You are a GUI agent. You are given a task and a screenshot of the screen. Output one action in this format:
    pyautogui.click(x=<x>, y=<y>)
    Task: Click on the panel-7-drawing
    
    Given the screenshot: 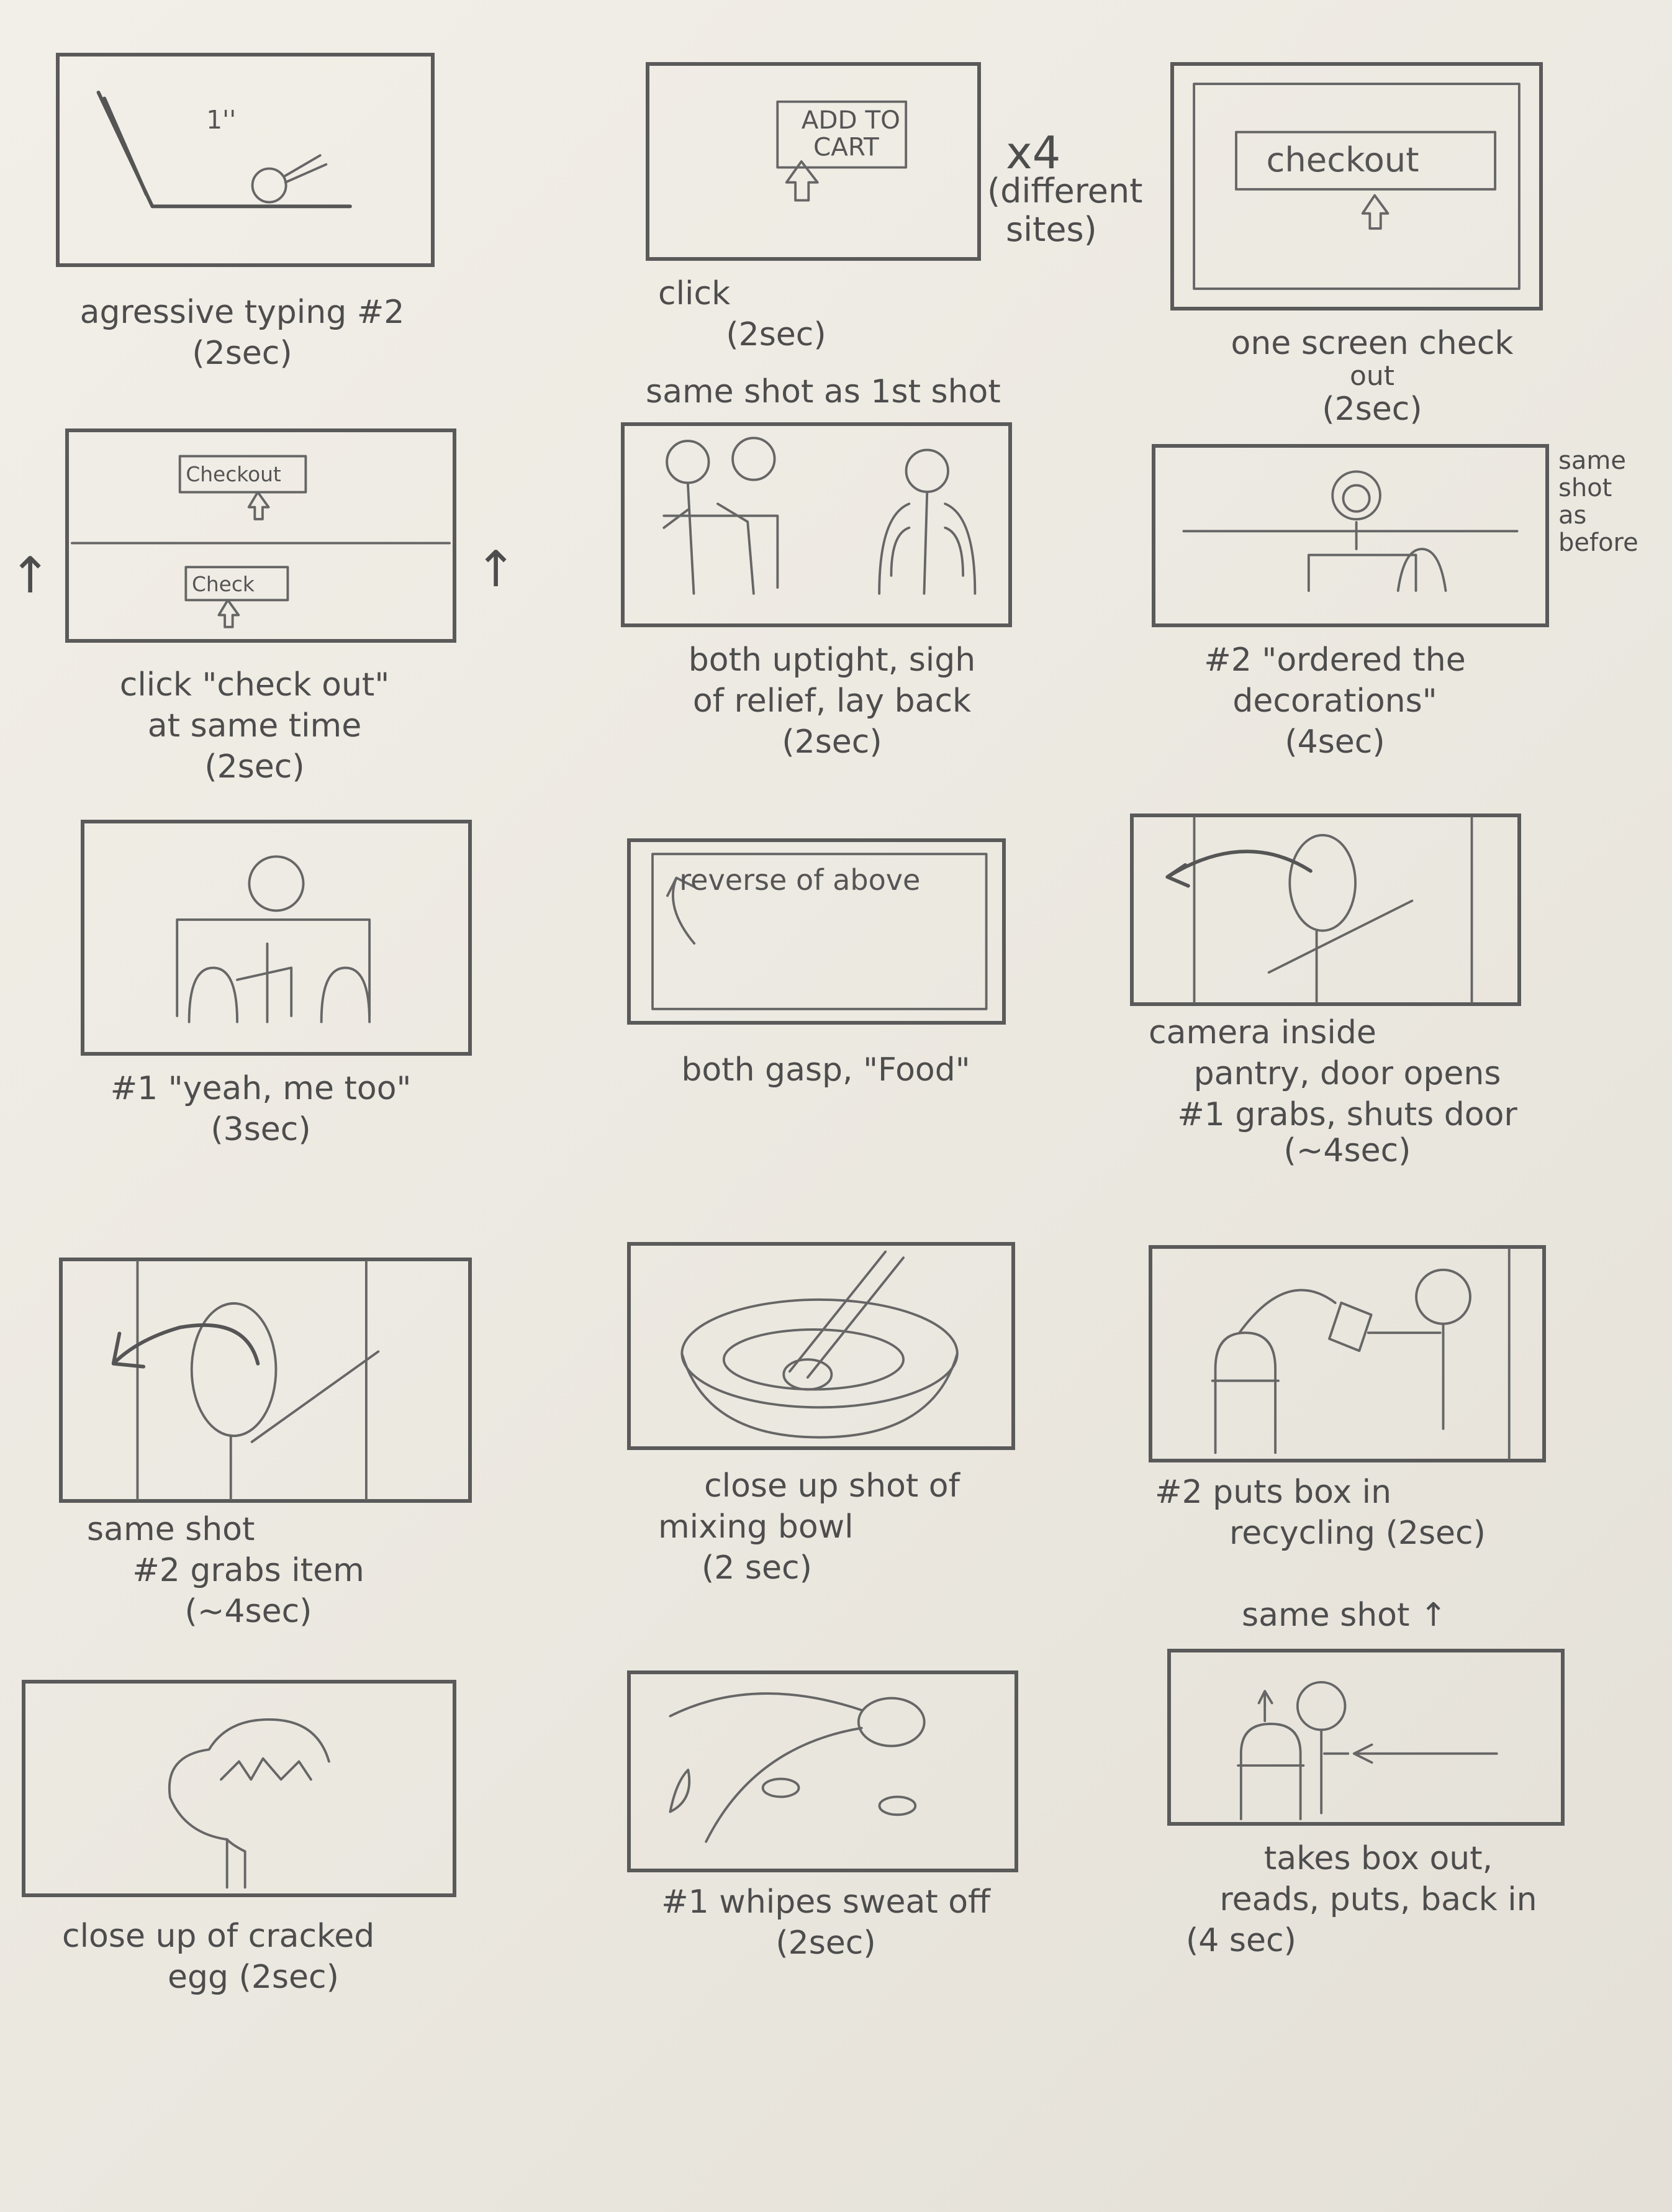 What is the action you would take?
    pyautogui.click(x=273, y=939)
    